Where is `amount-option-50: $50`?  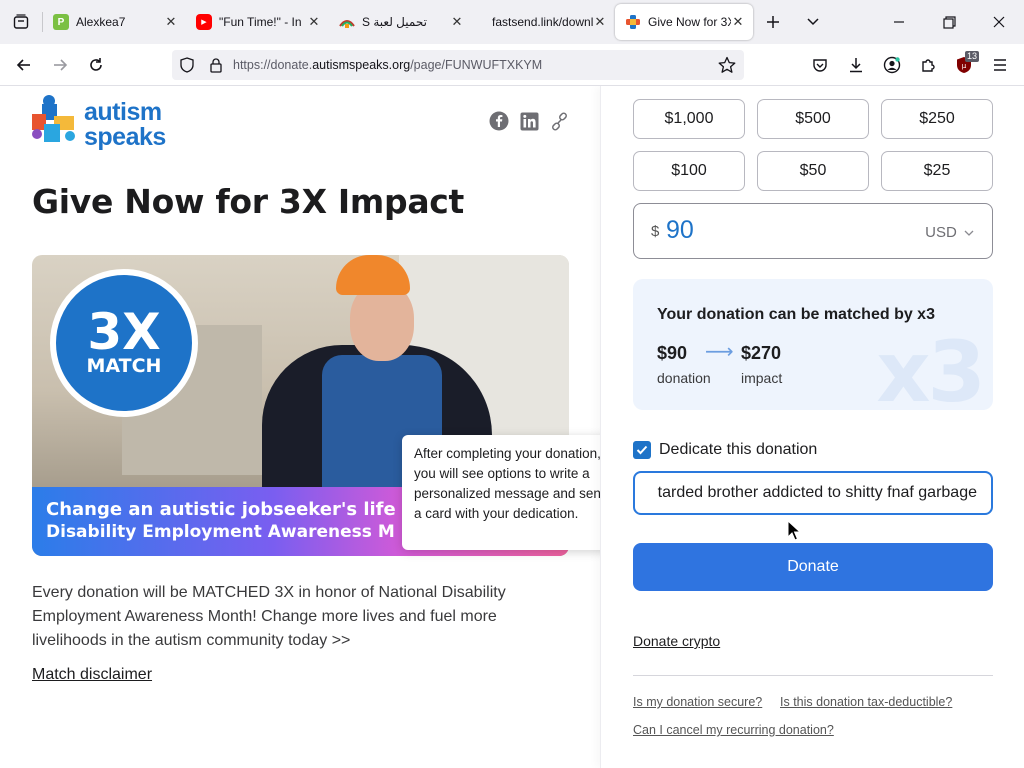 amount-option-50: $50 is located at coordinates (813, 171).